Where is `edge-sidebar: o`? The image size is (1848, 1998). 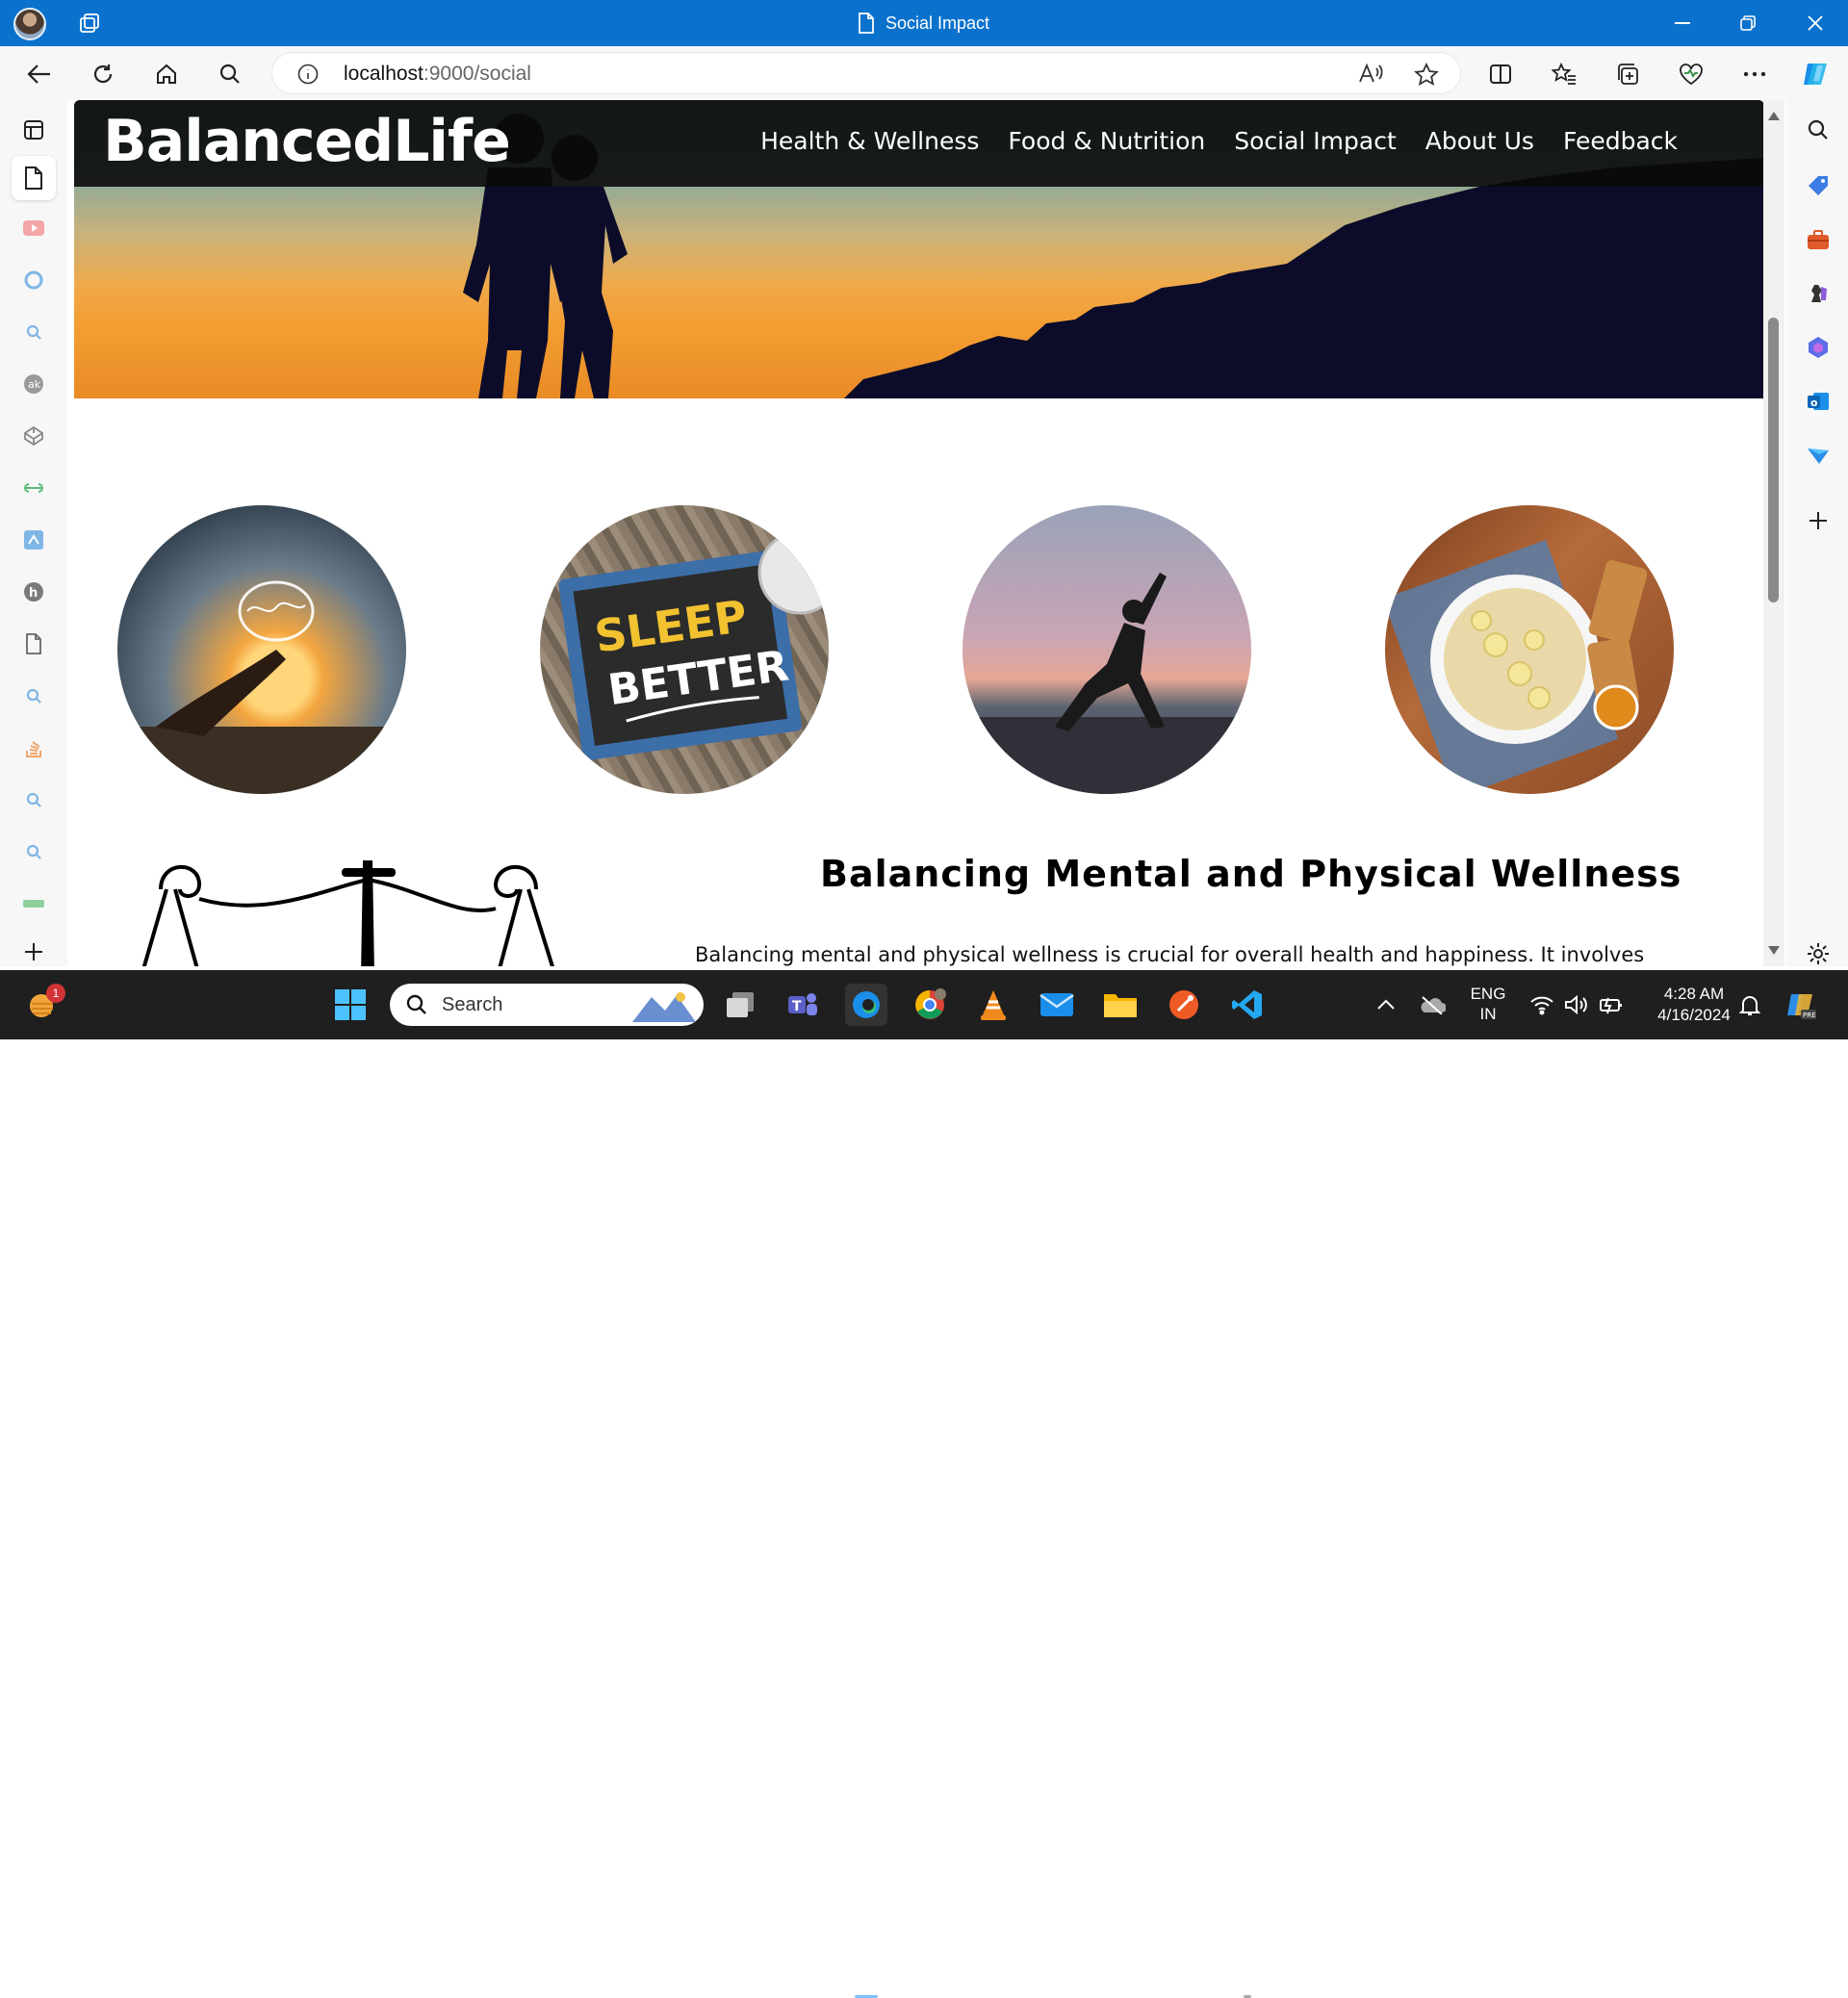
edge-sidebar: o is located at coordinates (1817, 533).